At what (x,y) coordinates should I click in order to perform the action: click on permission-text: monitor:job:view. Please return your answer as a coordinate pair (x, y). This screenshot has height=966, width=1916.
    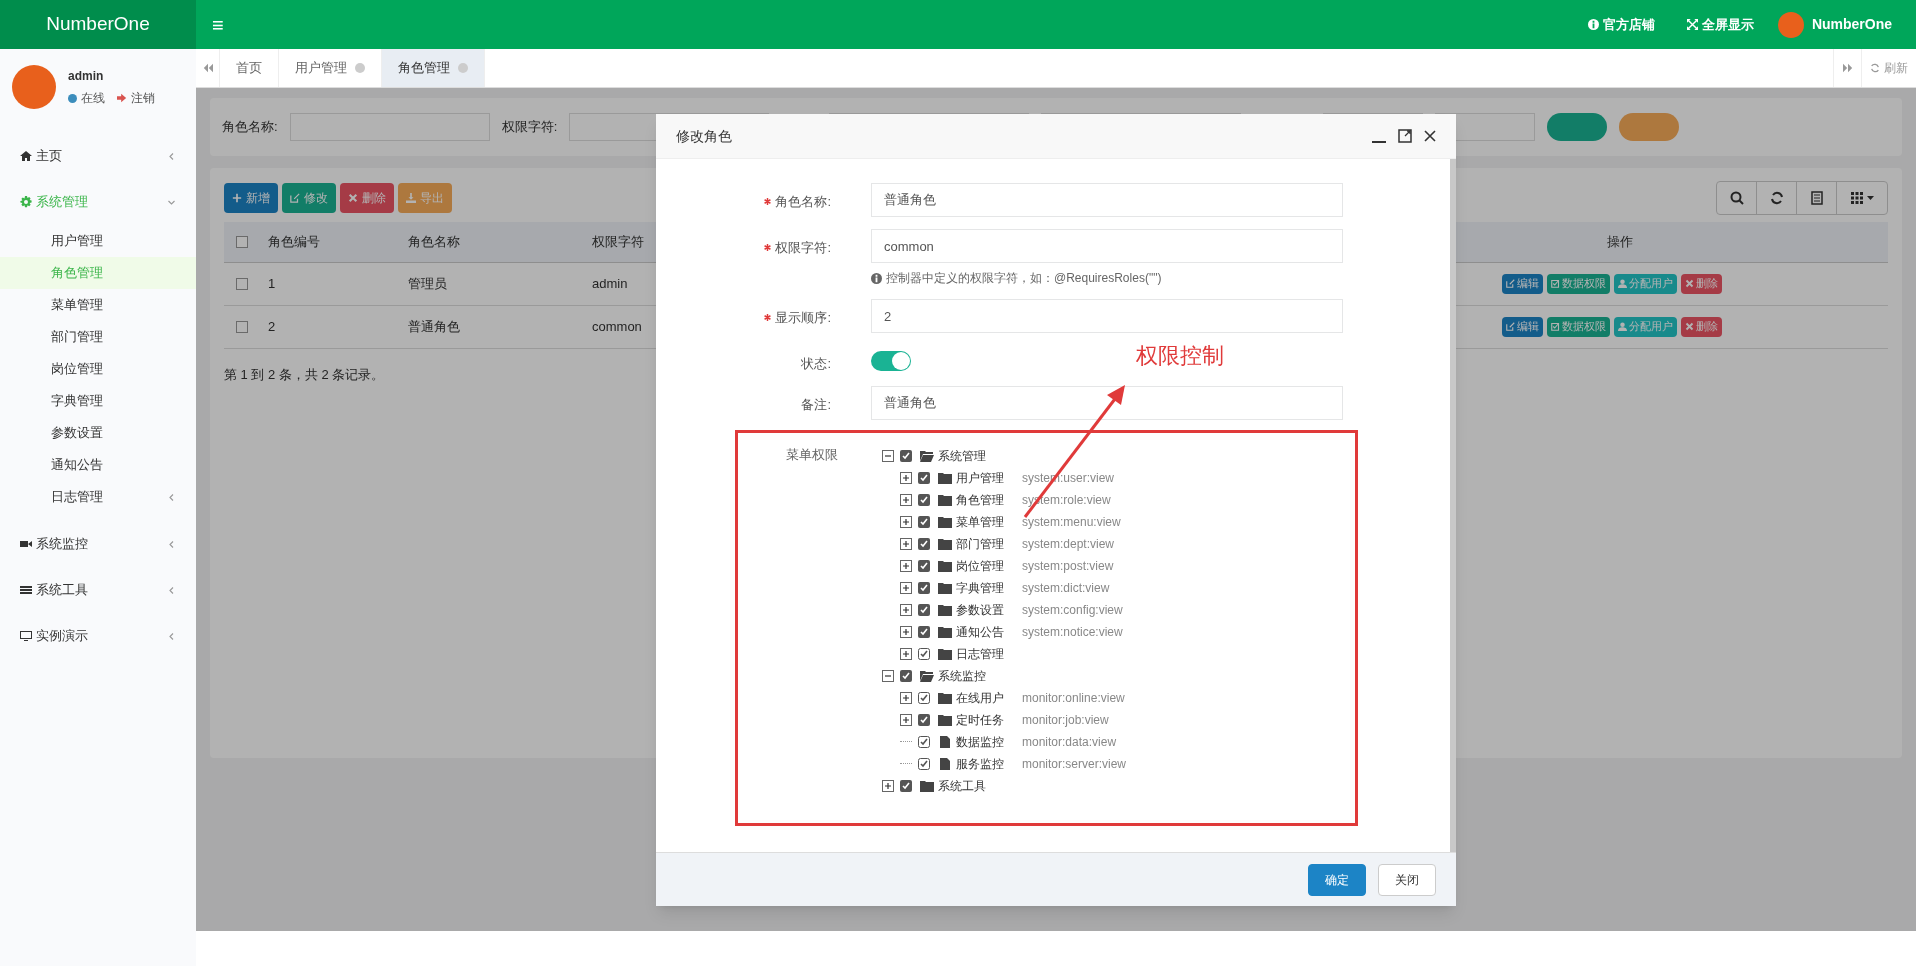
    Looking at the image, I should click on (1065, 720).